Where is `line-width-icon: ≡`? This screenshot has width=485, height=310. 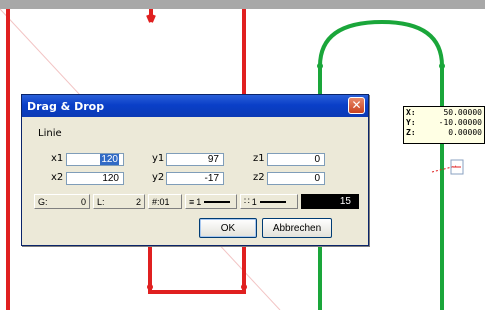
line-width-icon: ≡ is located at coordinates (192, 201).